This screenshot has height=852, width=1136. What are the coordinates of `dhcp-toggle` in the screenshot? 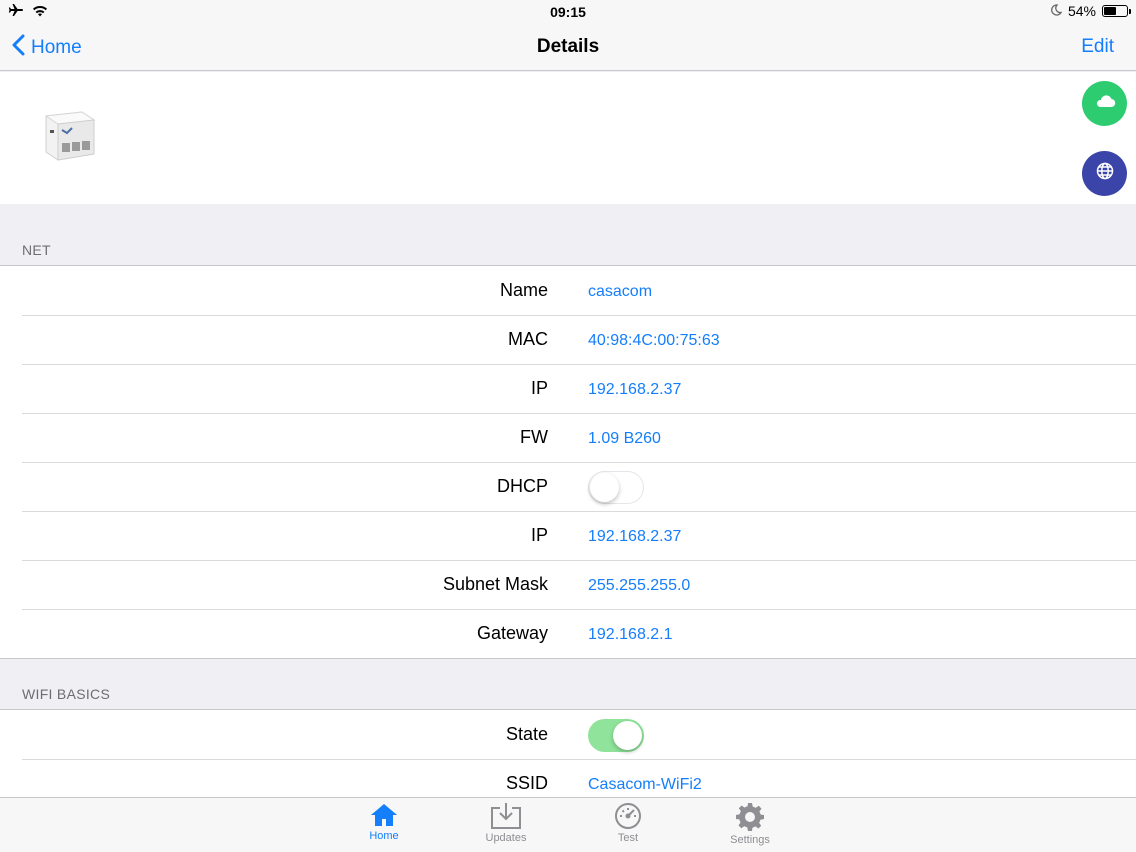 It's located at (616, 487).